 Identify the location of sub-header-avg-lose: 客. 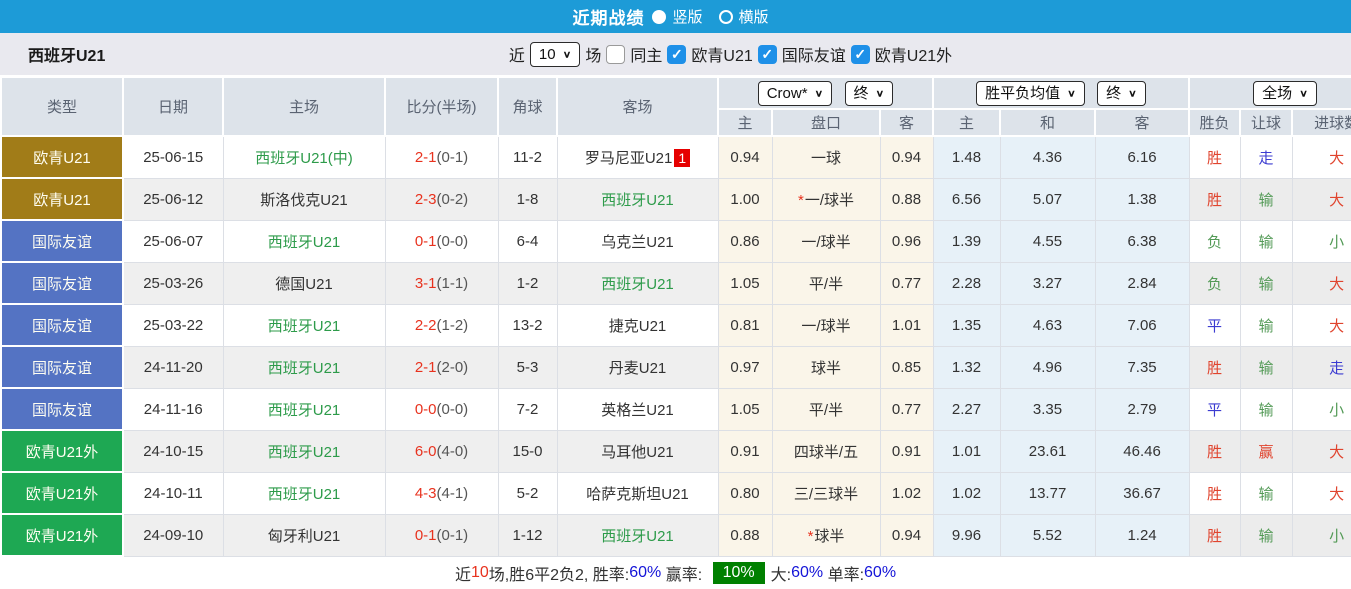
(1142, 122).